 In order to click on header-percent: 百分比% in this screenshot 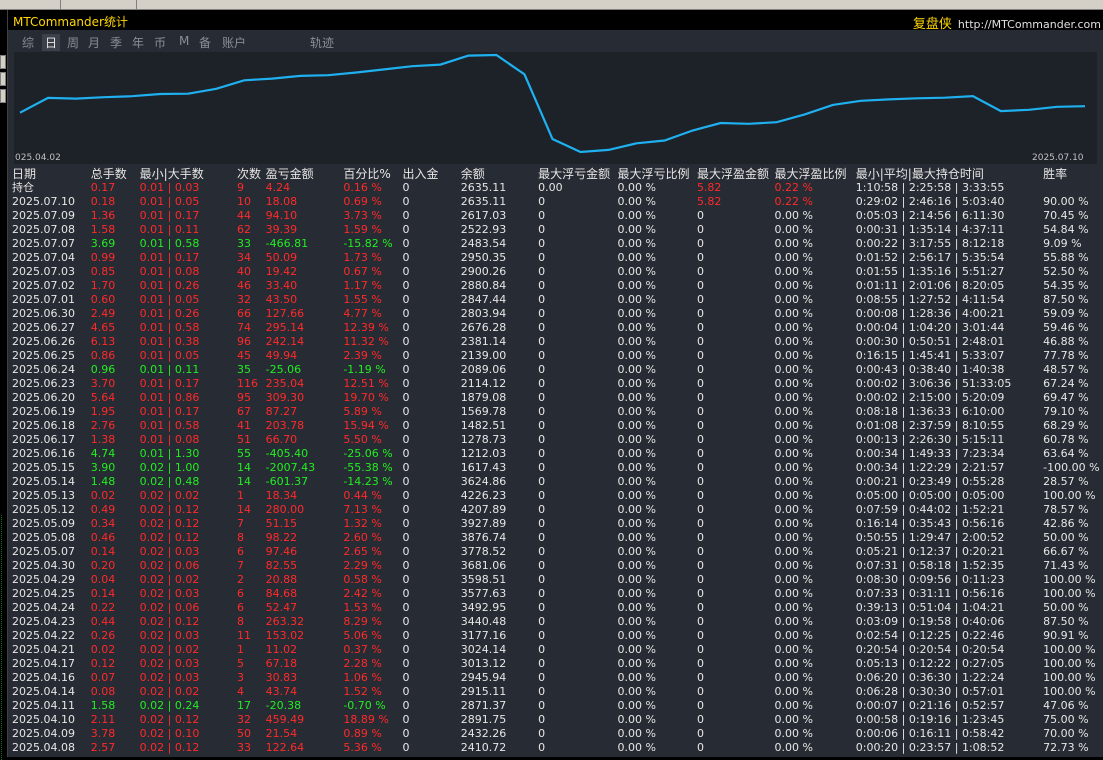, I will do `click(372, 174)`.